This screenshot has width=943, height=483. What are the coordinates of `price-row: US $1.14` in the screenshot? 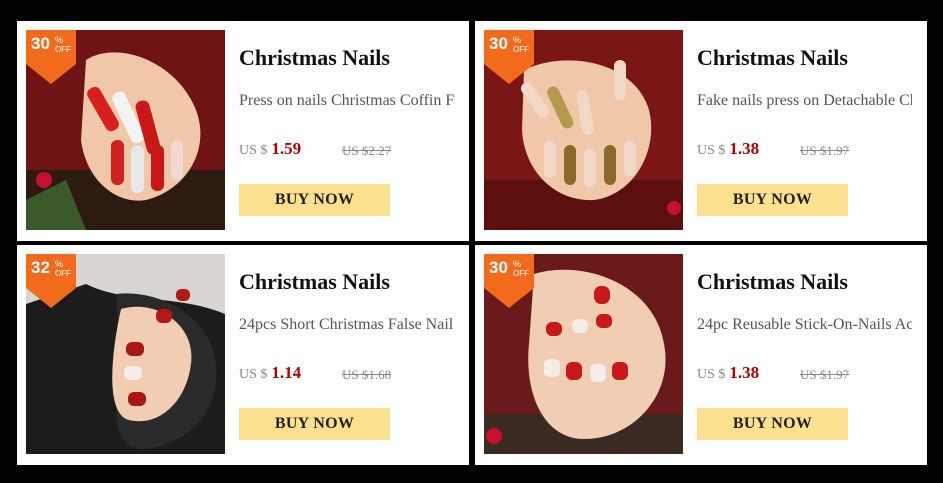 It's located at (270, 373).